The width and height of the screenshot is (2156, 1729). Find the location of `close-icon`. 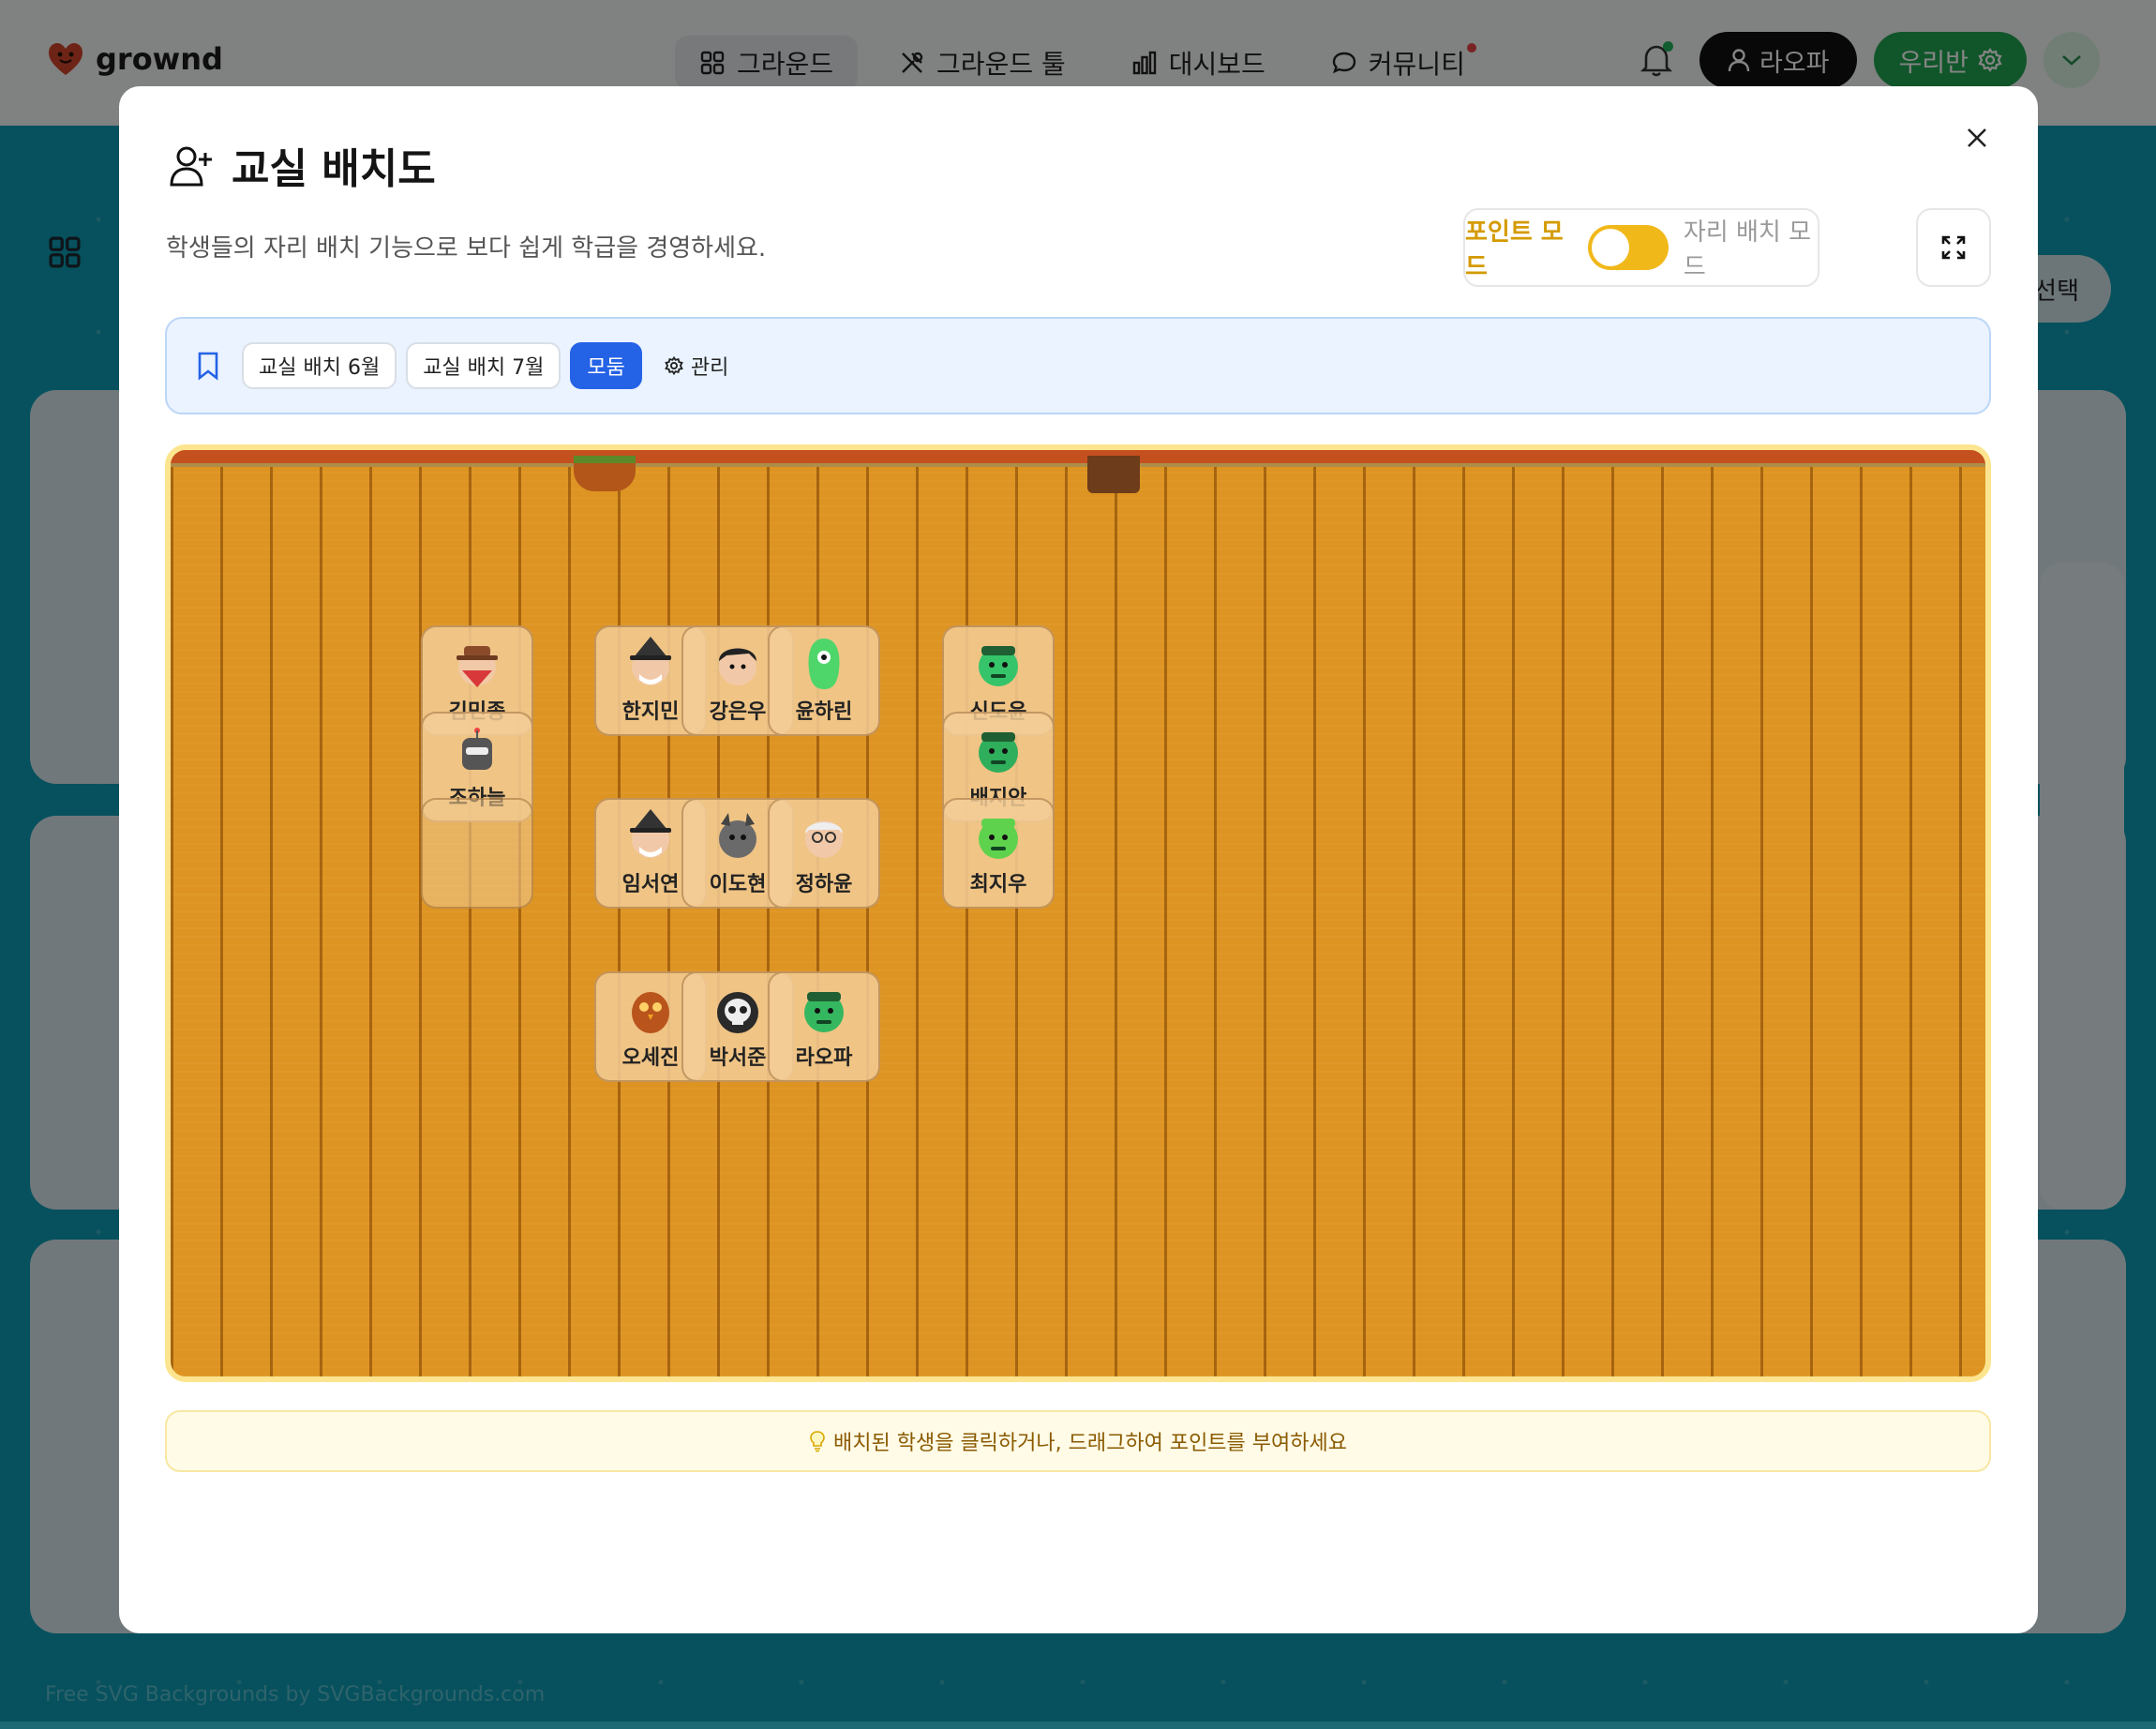

close-icon is located at coordinates (1977, 137).